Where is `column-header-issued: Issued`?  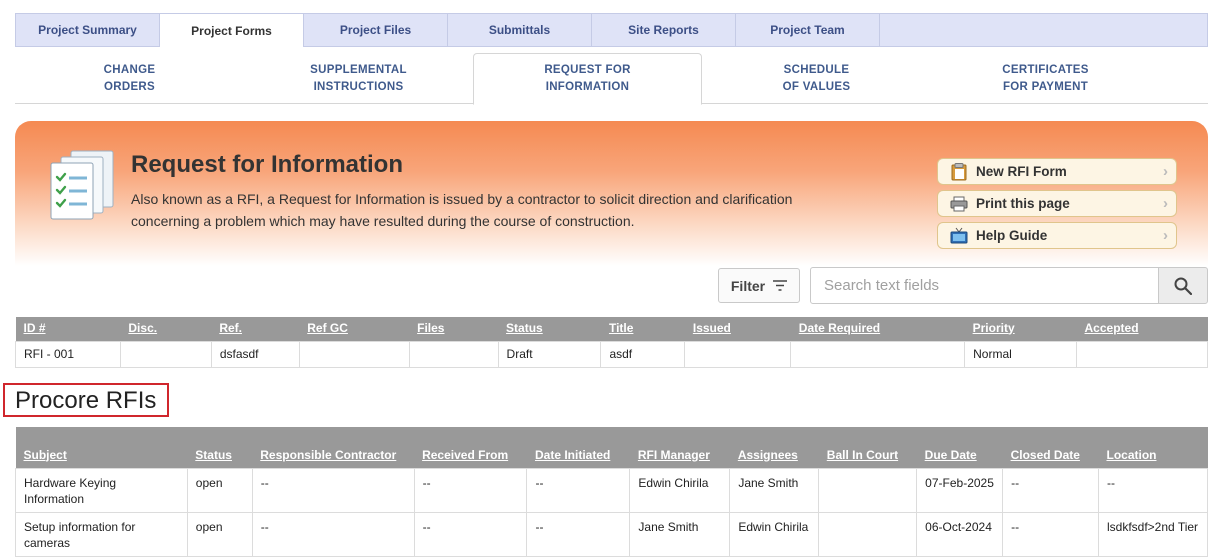
column-header-issued: Issued is located at coordinates (737, 329).